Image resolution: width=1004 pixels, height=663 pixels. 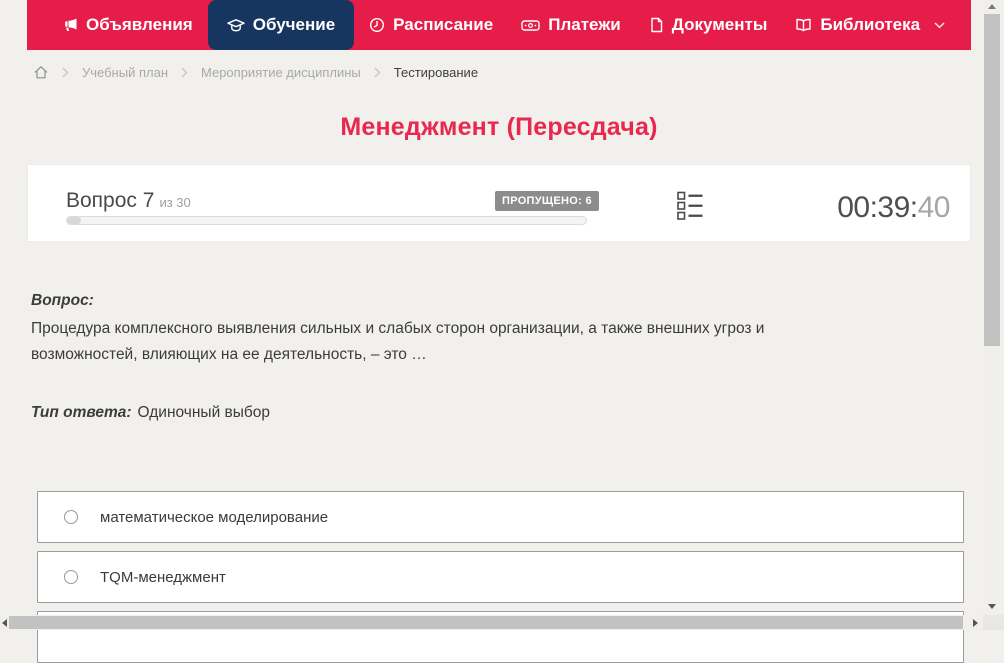 I want to click on question-header-card: Вопрос 7 из 30 ПРОПУЩЕНО: 6 00:39:40, so click(x=499, y=203).